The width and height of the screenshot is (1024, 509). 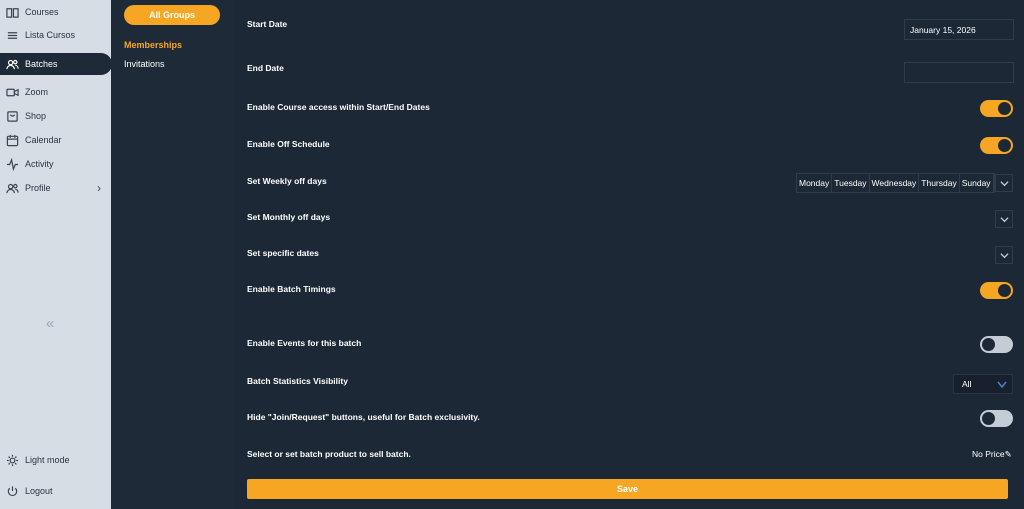 I want to click on price-edit: No Price✎, so click(x=992, y=454).